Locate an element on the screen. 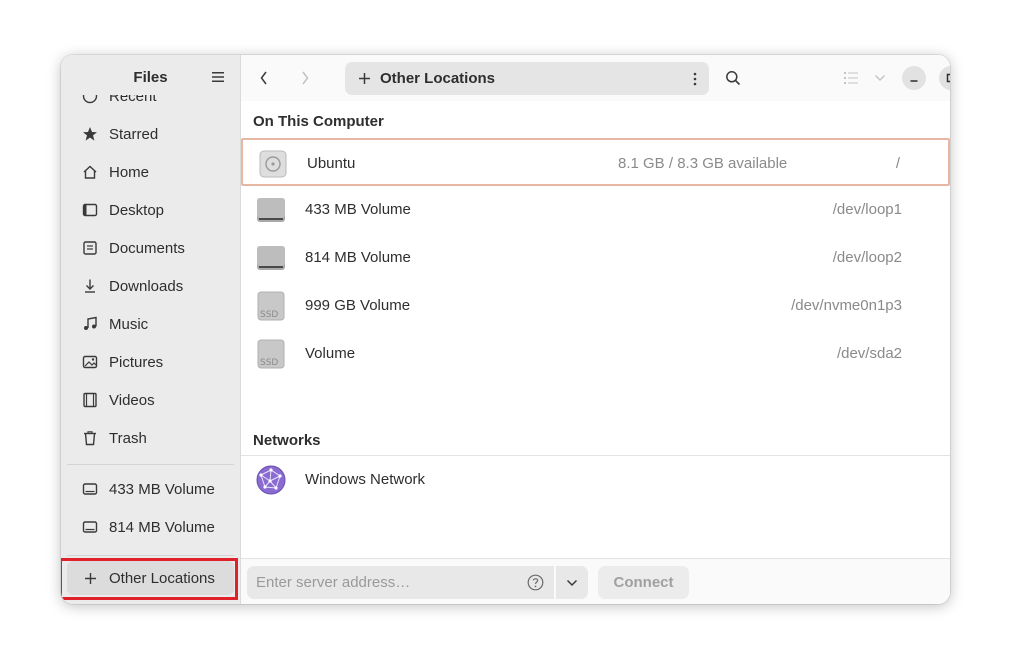  location-path-bar: Other Locations is located at coordinates (527, 78).